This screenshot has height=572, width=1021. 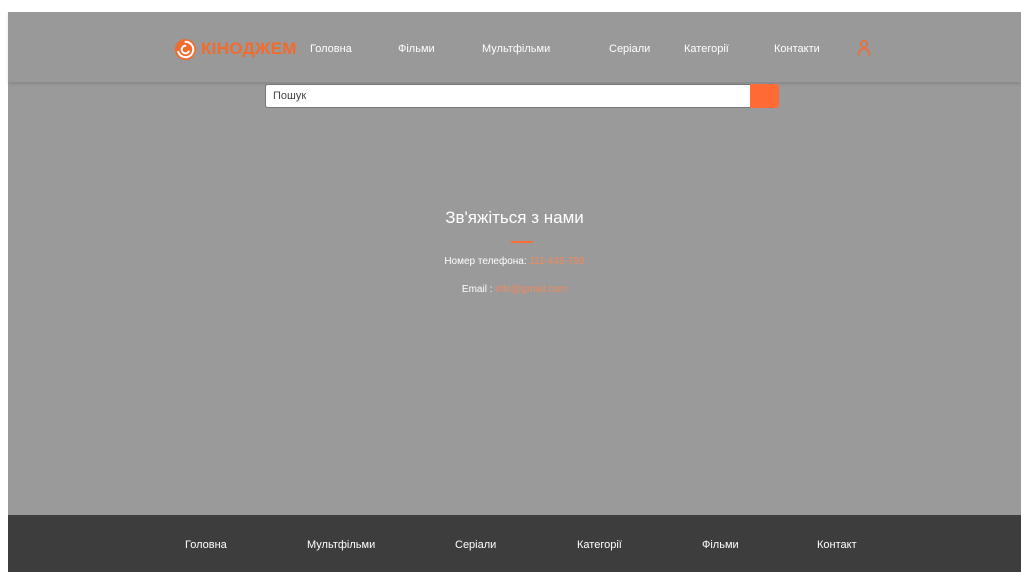 What do you see at coordinates (331, 49) in the screenshot?
I see `nav-item-home: Головна` at bounding box center [331, 49].